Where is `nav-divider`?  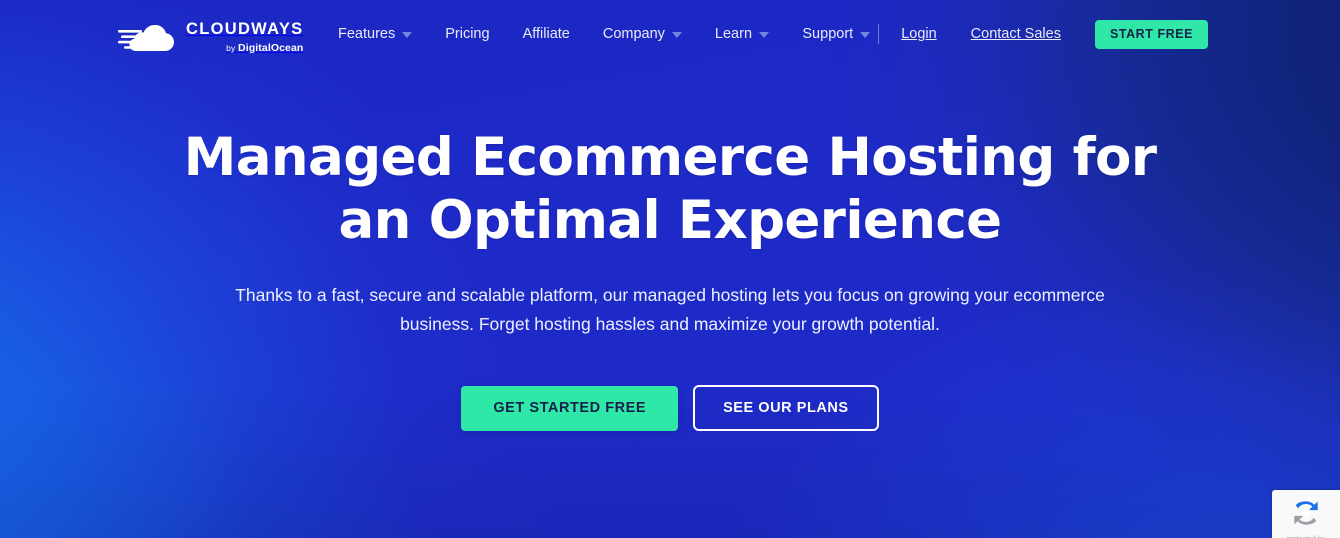 nav-divider is located at coordinates (879, 34).